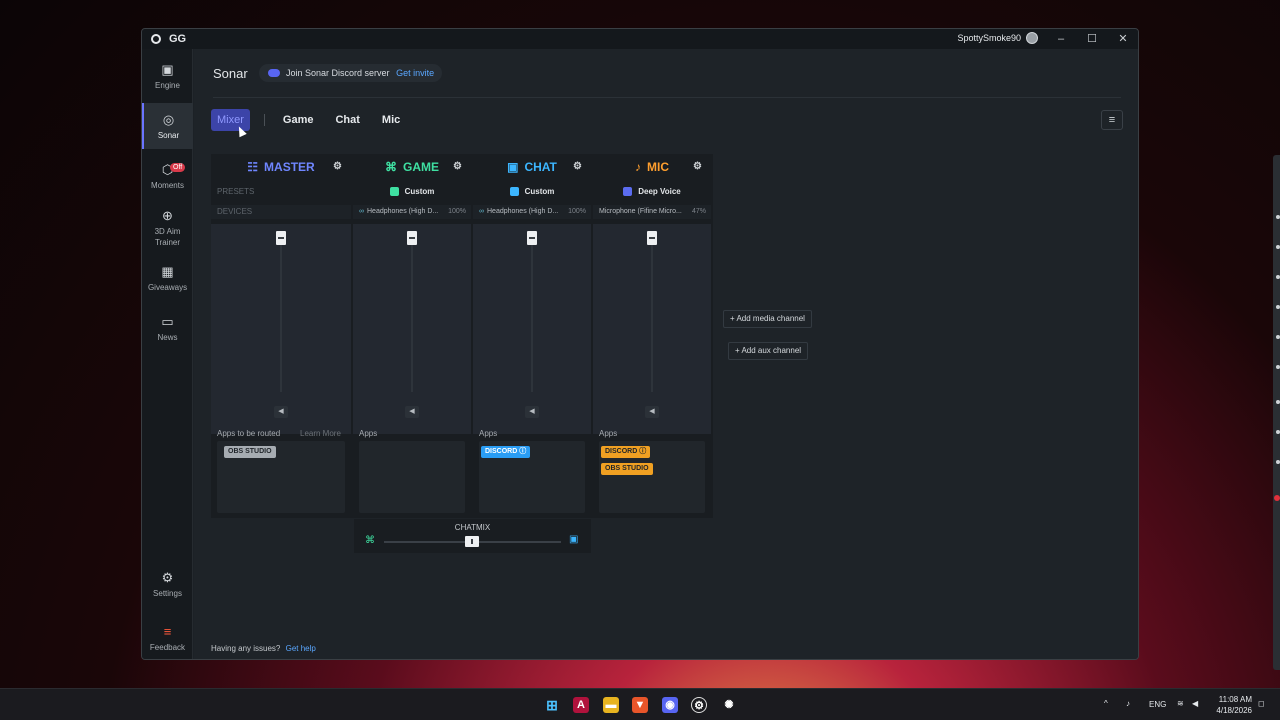 This screenshot has height=720, width=1280. I want to click on add-aux-channel-button: + Add aux channel, so click(768, 351).